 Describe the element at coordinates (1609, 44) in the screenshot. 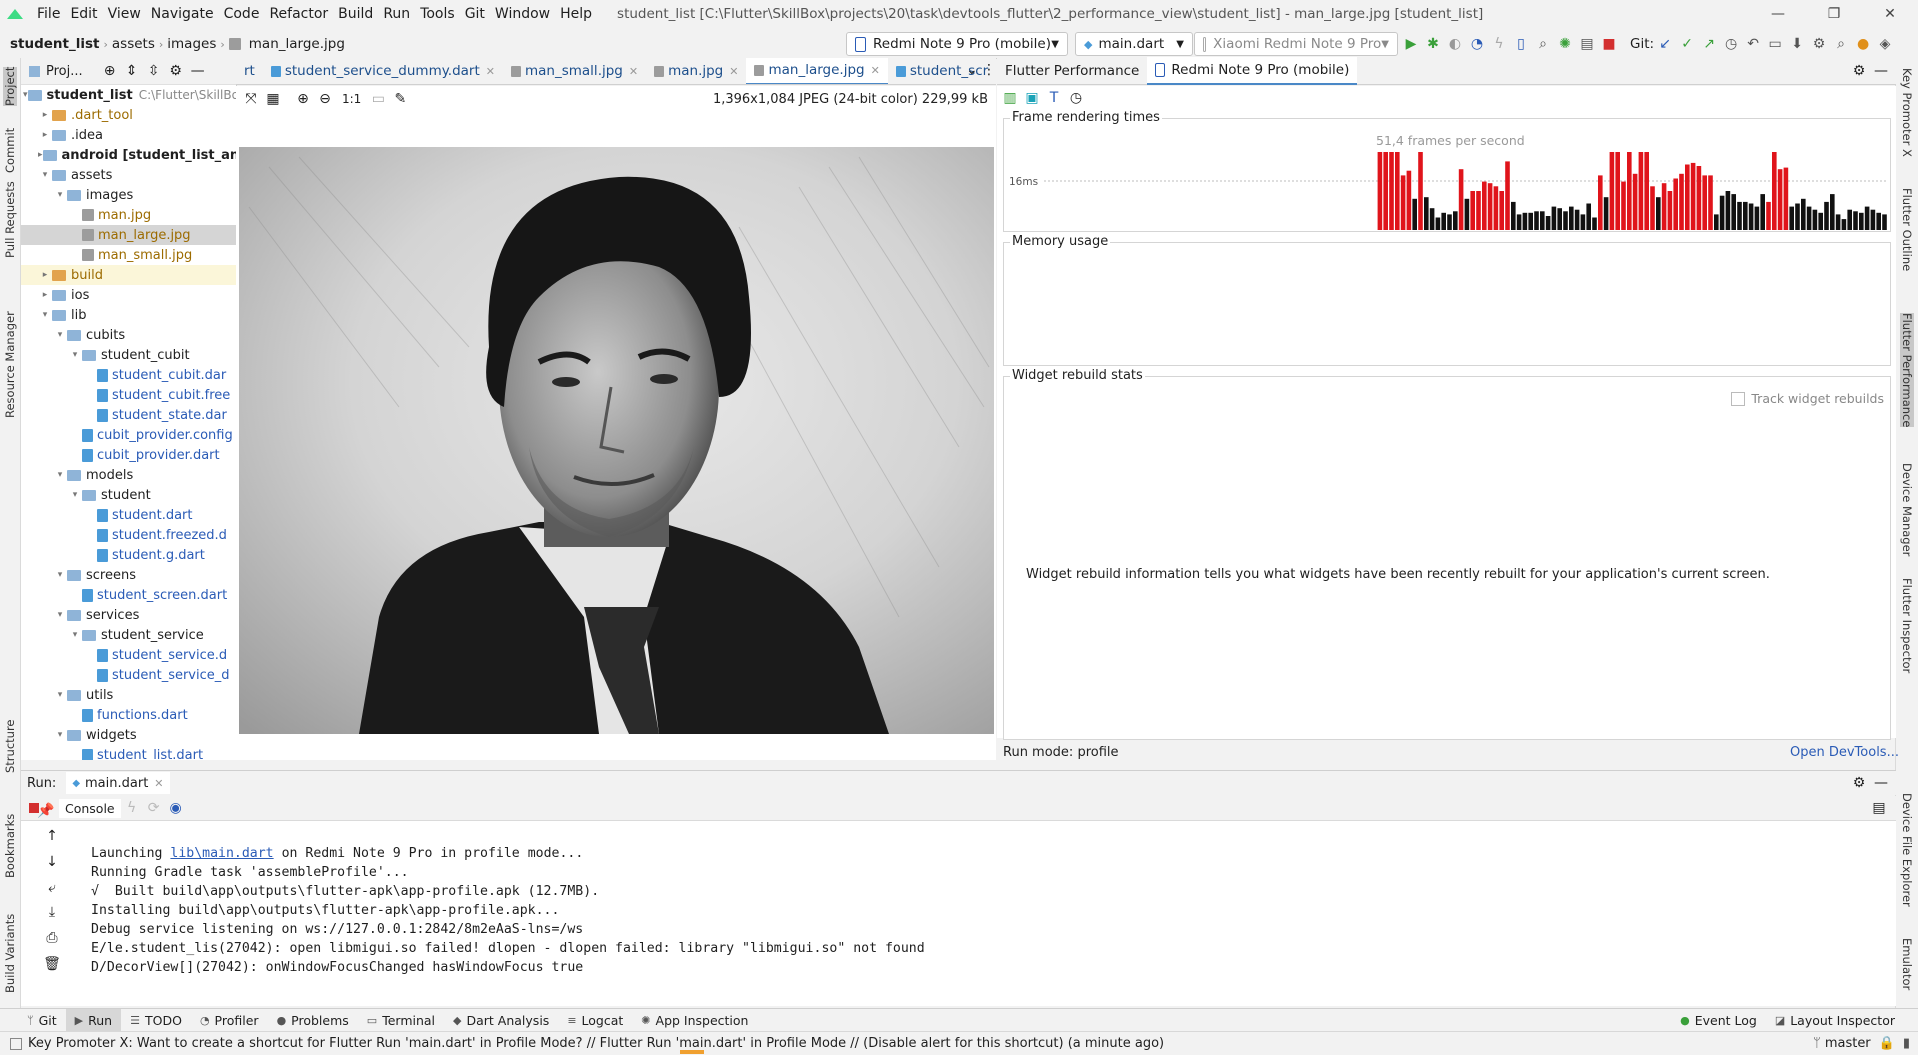

I see `stop-icon: ■` at that location.